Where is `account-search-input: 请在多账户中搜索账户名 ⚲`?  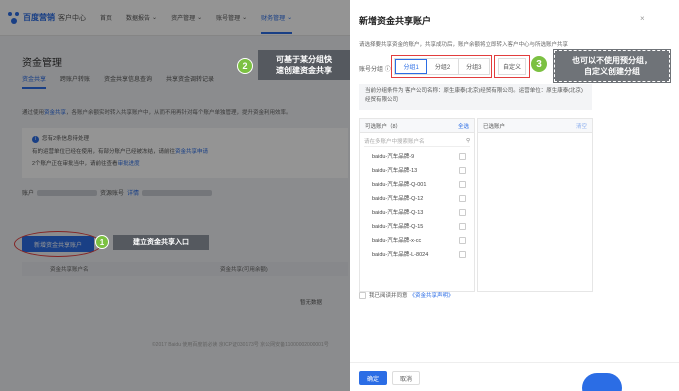 account-search-input: 请在多账户中搜索账户名 ⚲ is located at coordinates (417, 141).